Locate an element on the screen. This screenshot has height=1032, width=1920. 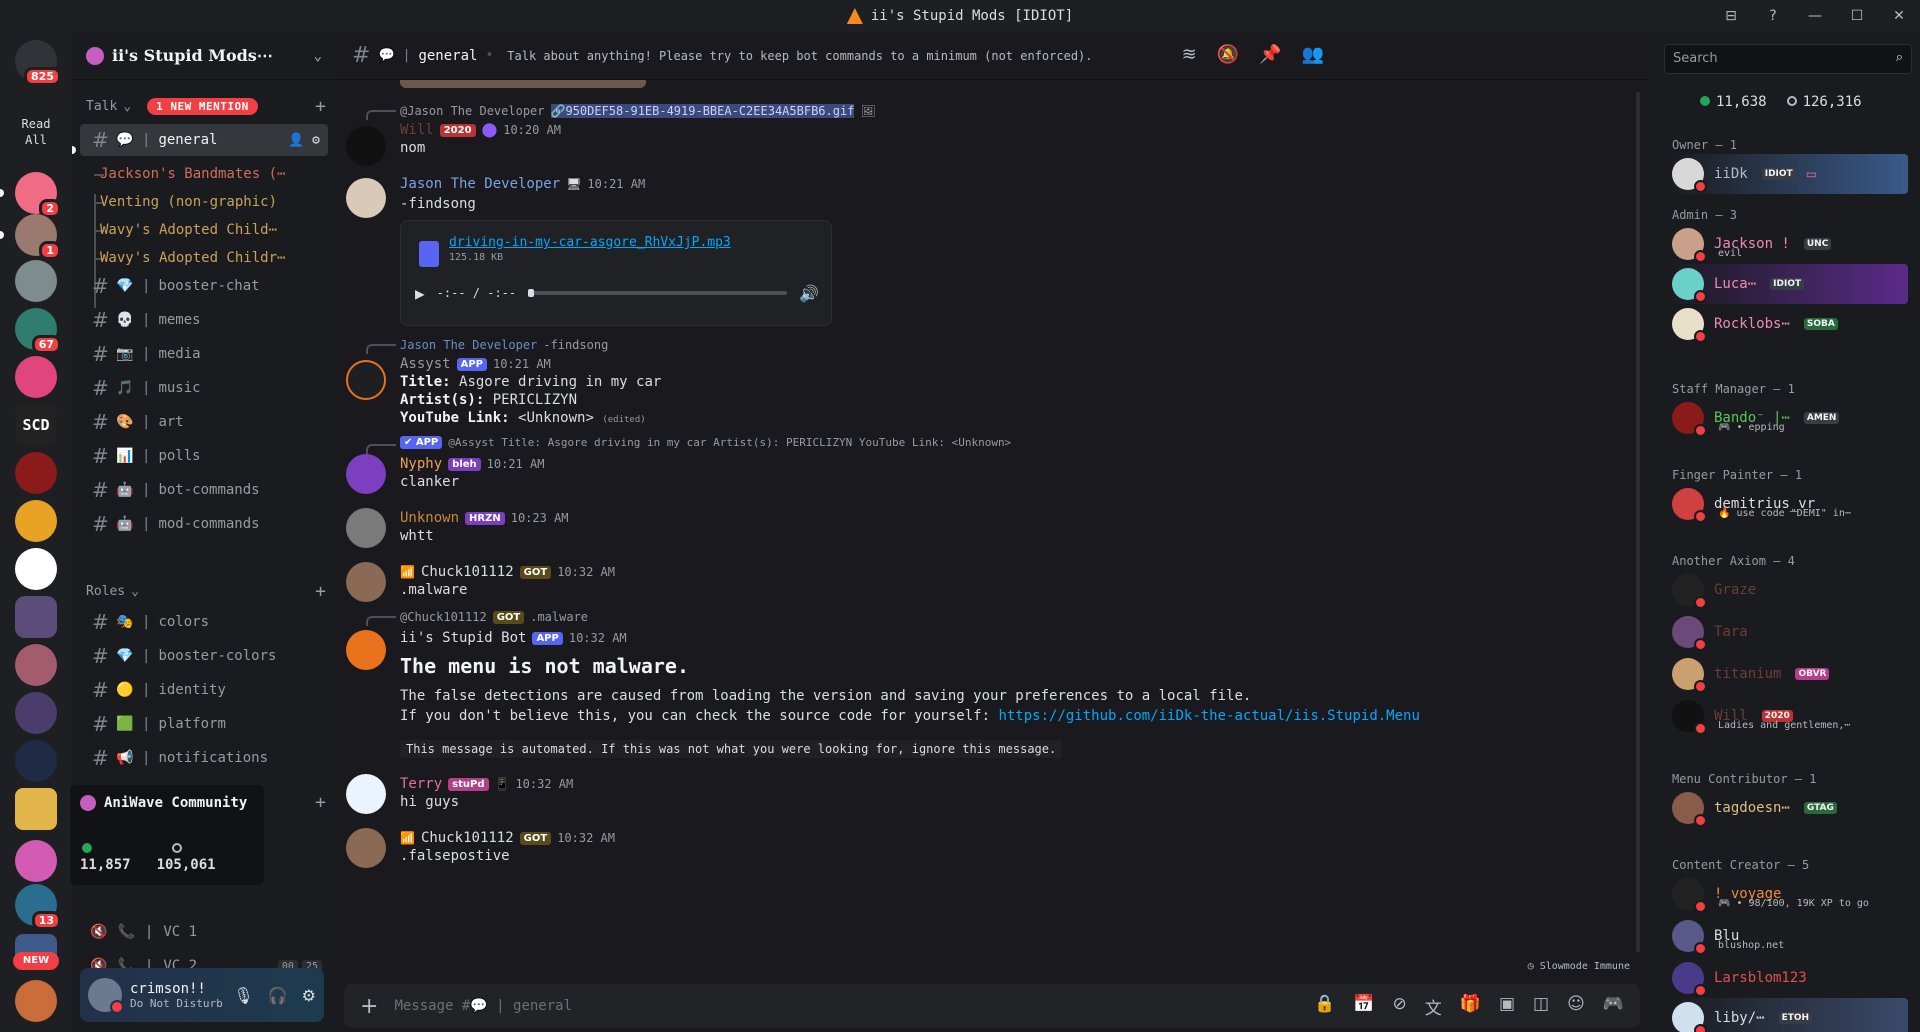
help-icon: ? is located at coordinates (1773, 16).